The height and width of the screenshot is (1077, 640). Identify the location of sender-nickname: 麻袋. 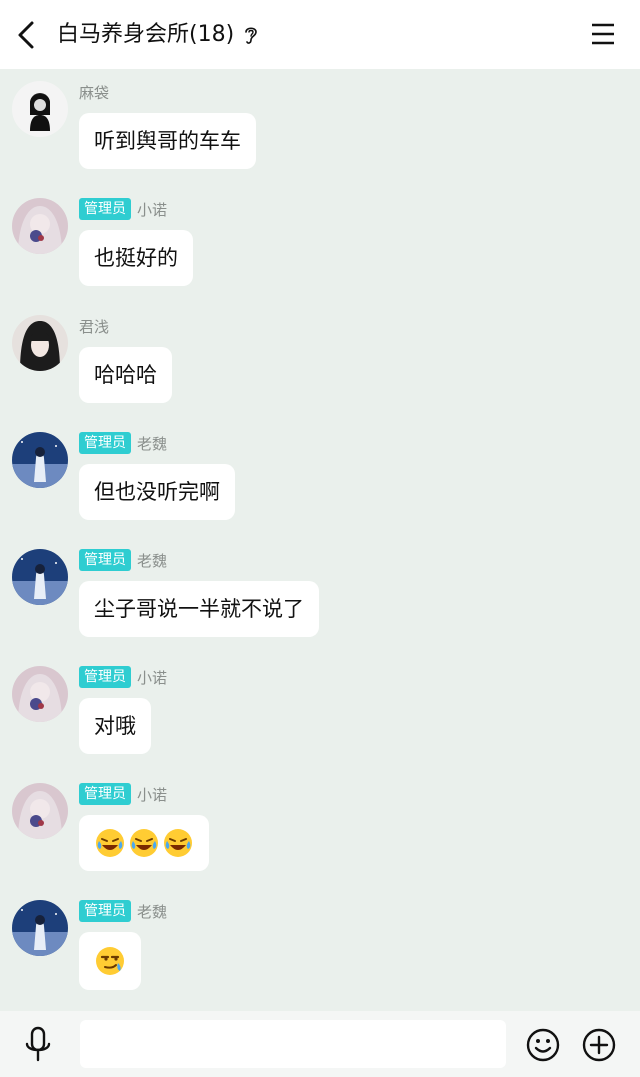
(94, 92).